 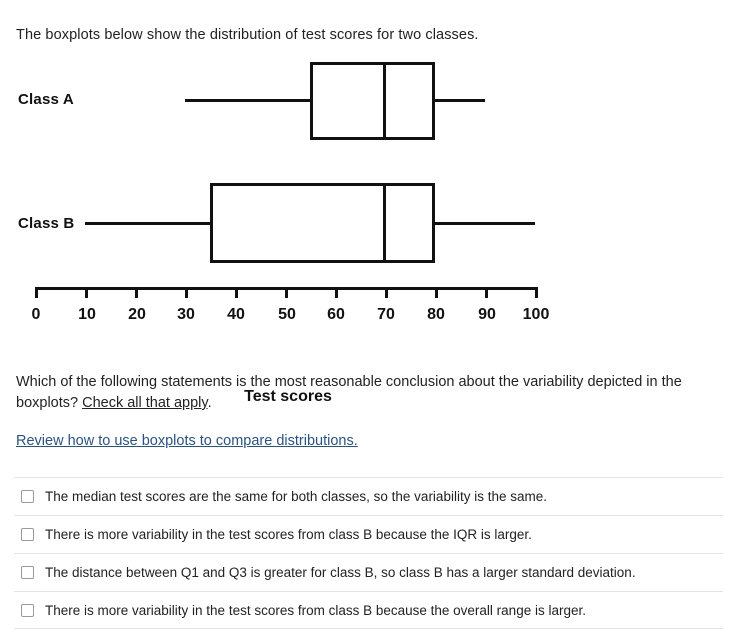 What do you see at coordinates (236, 314) in the screenshot?
I see `axis-label-40: 40` at bounding box center [236, 314].